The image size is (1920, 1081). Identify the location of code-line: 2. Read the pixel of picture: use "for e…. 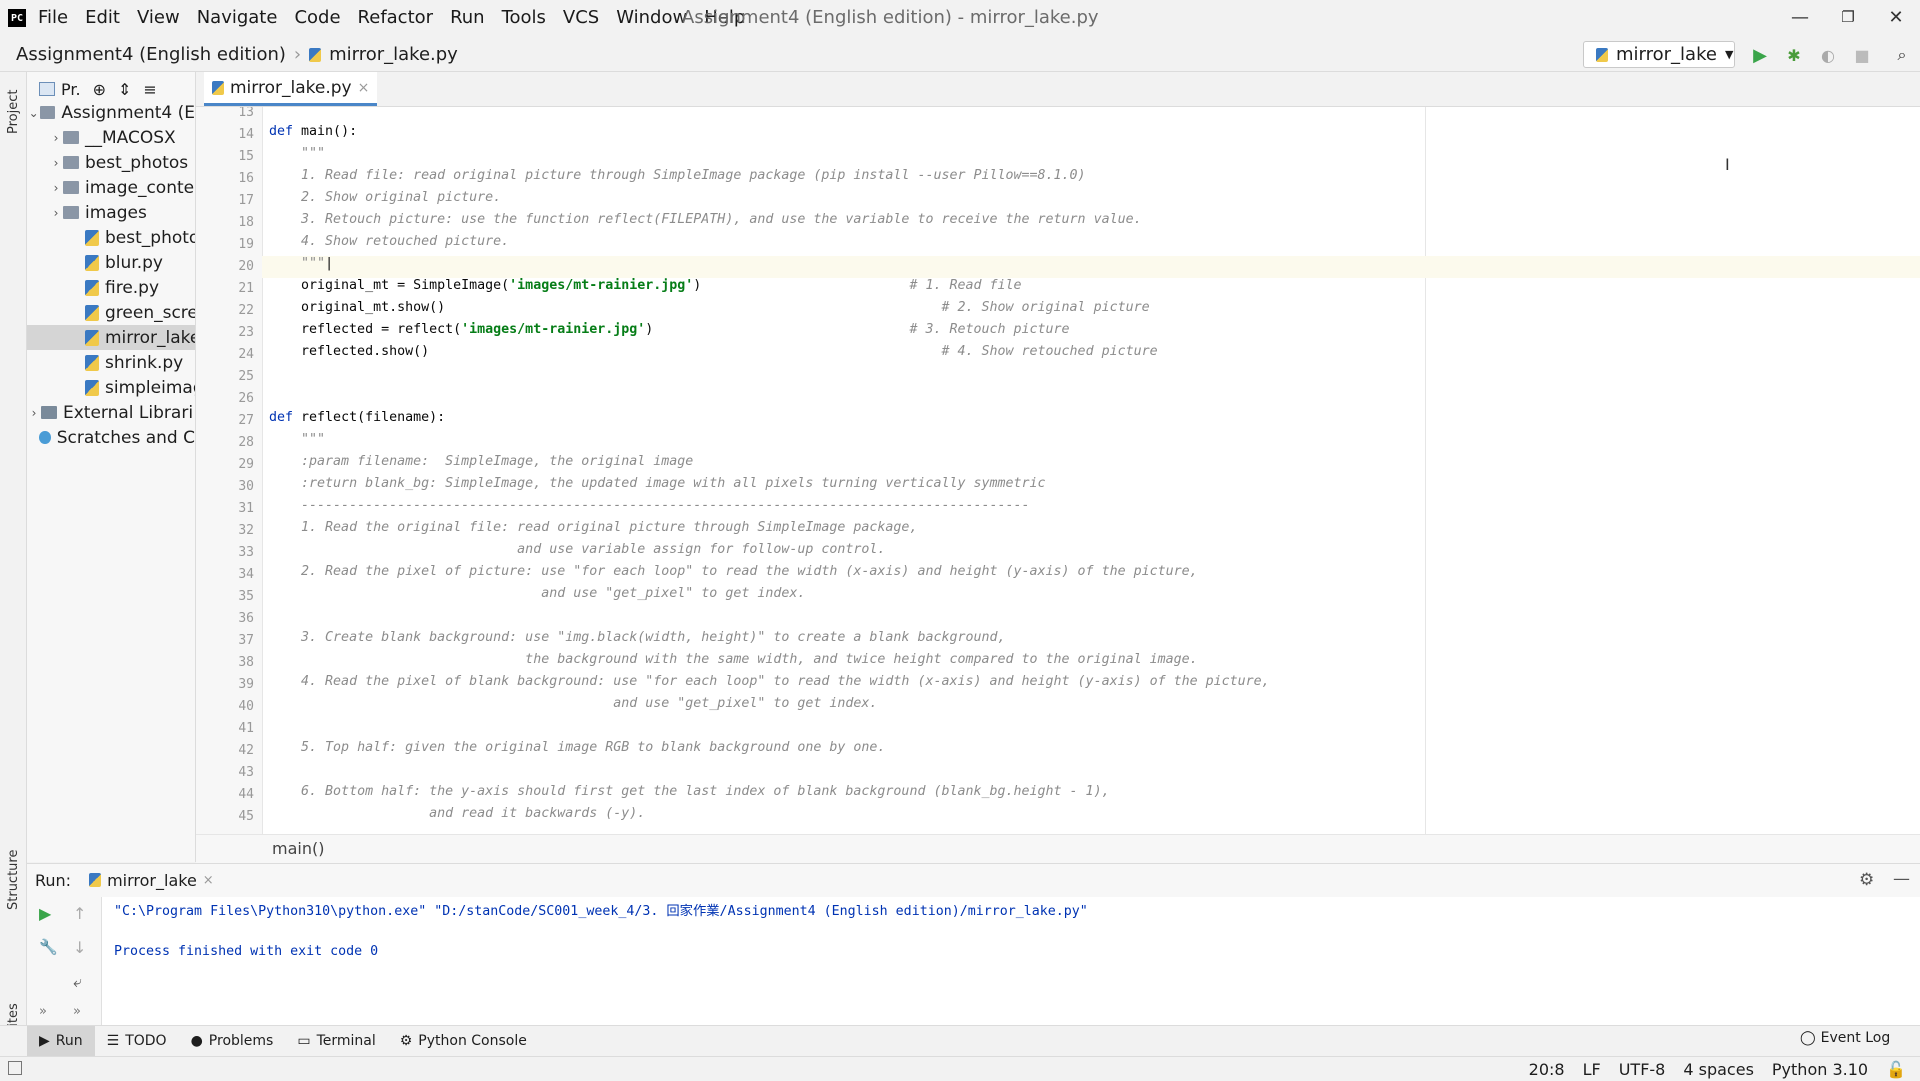
(733, 575).